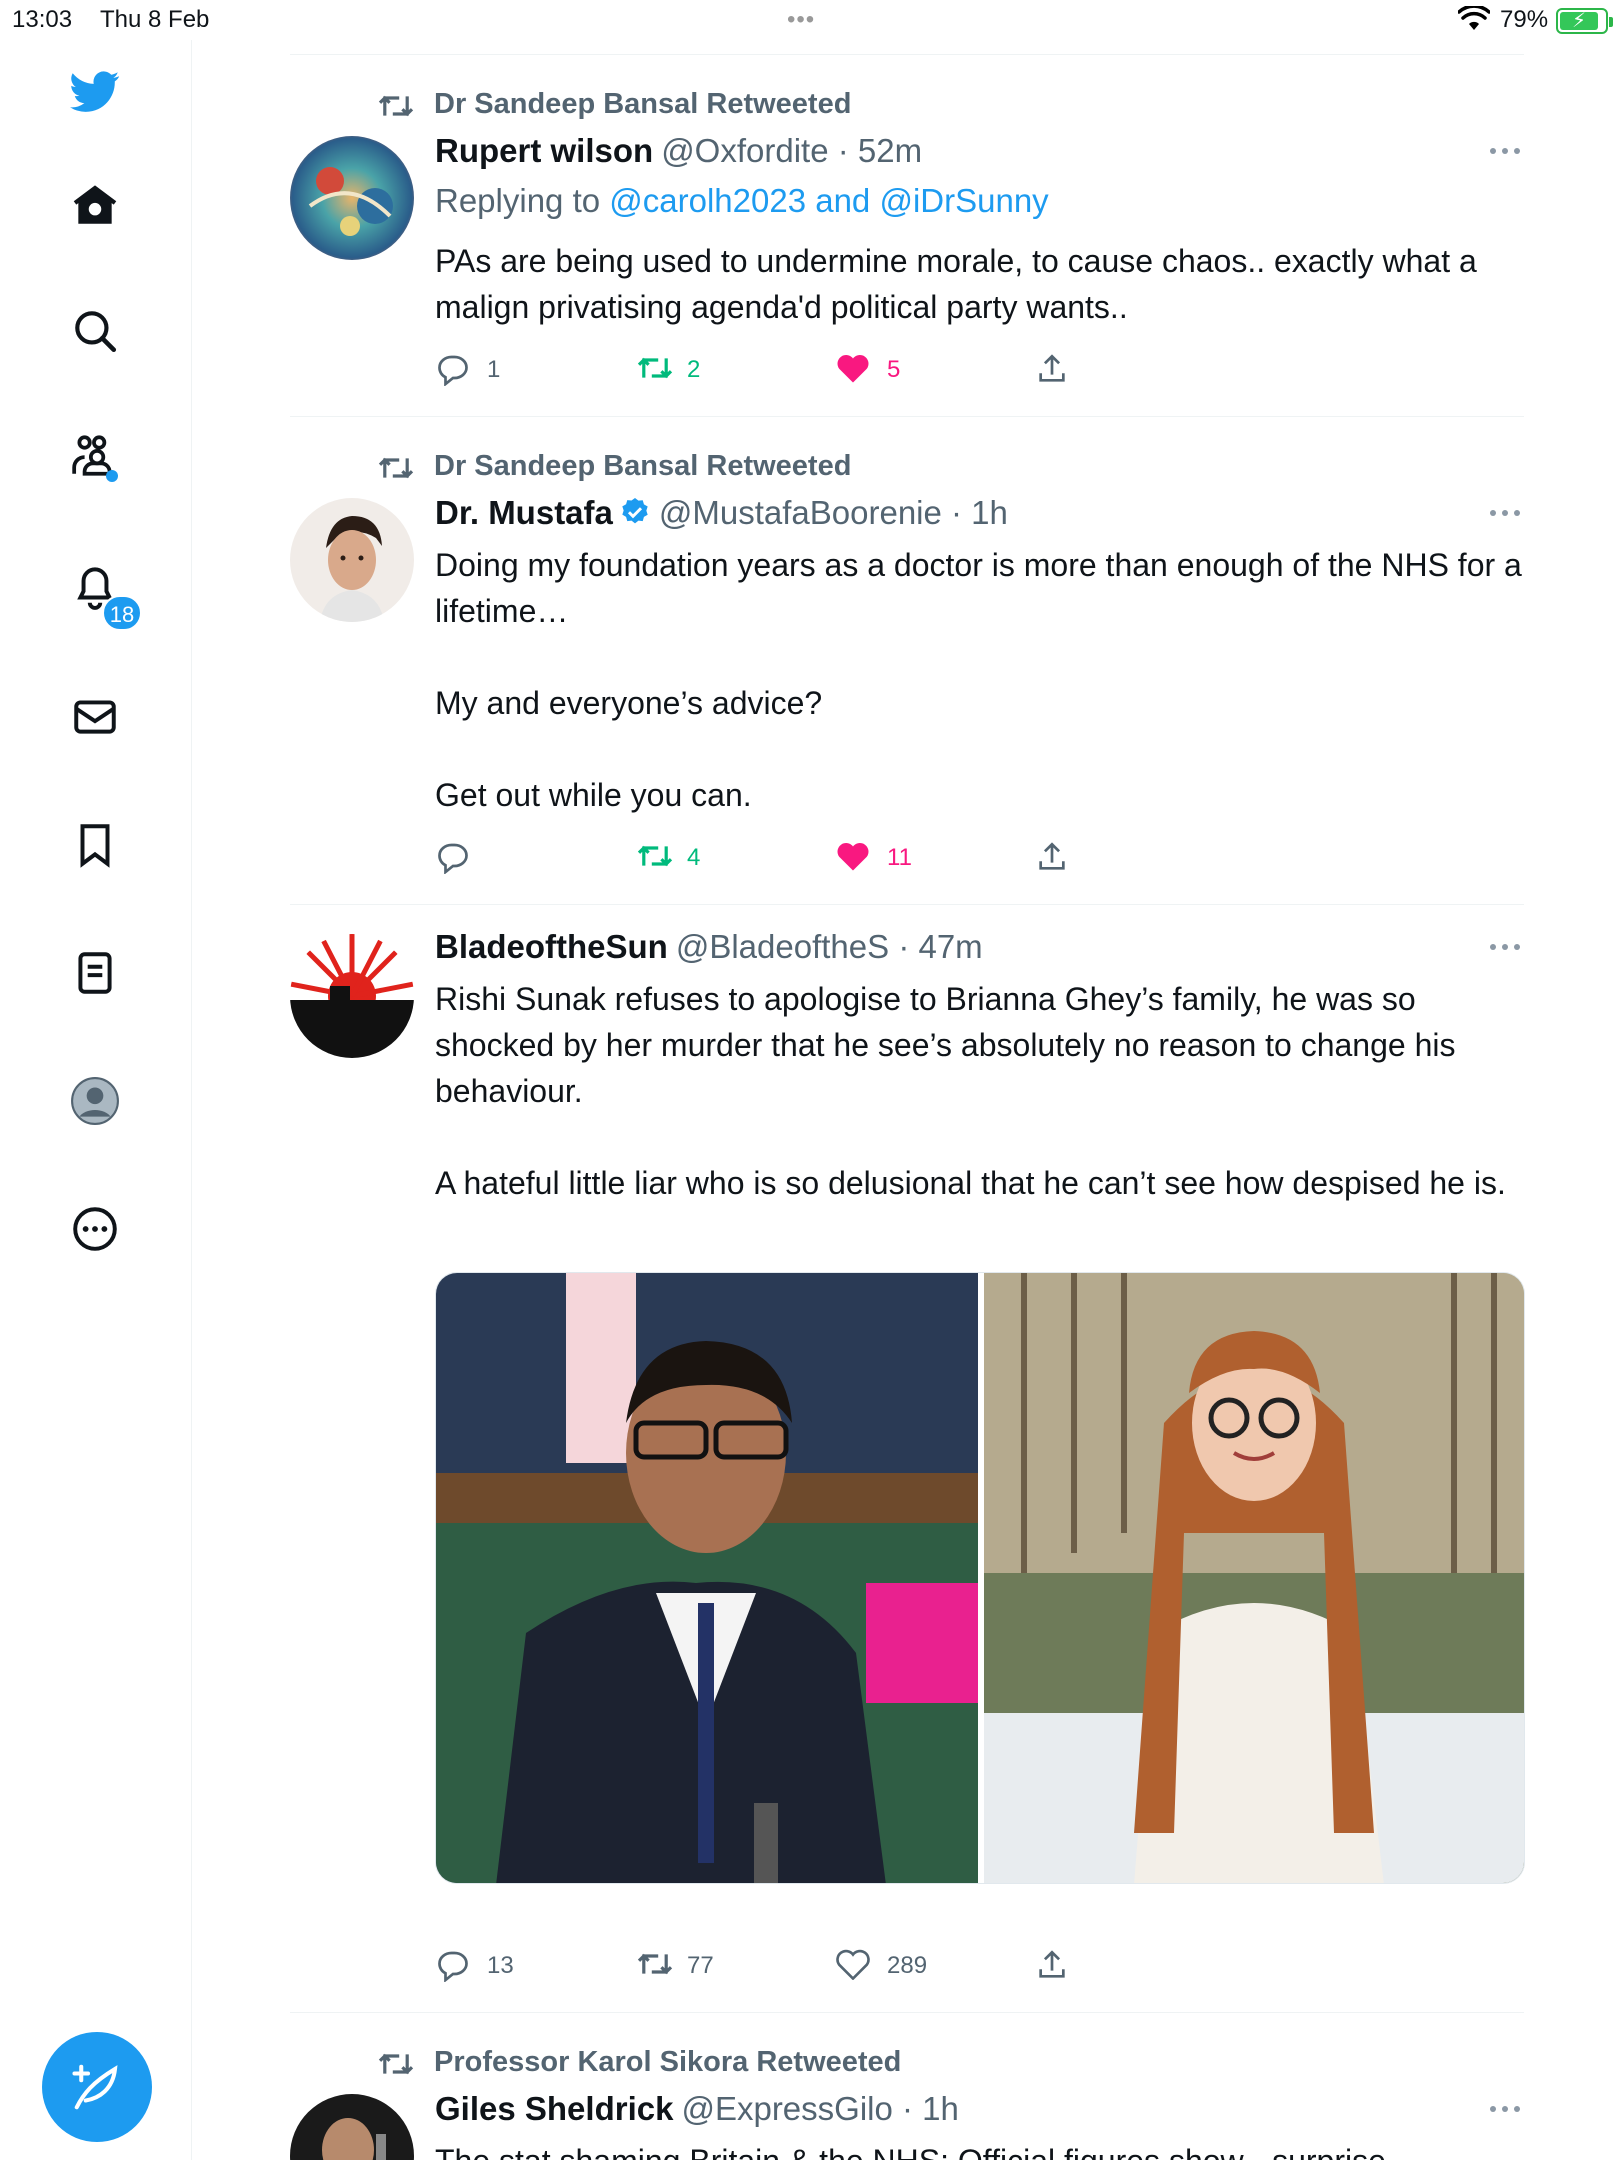 Image resolution: width=1620 pixels, height=2160 pixels. I want to click on handle-and-time: @Oxfordite · 52m, so click(791, 150).